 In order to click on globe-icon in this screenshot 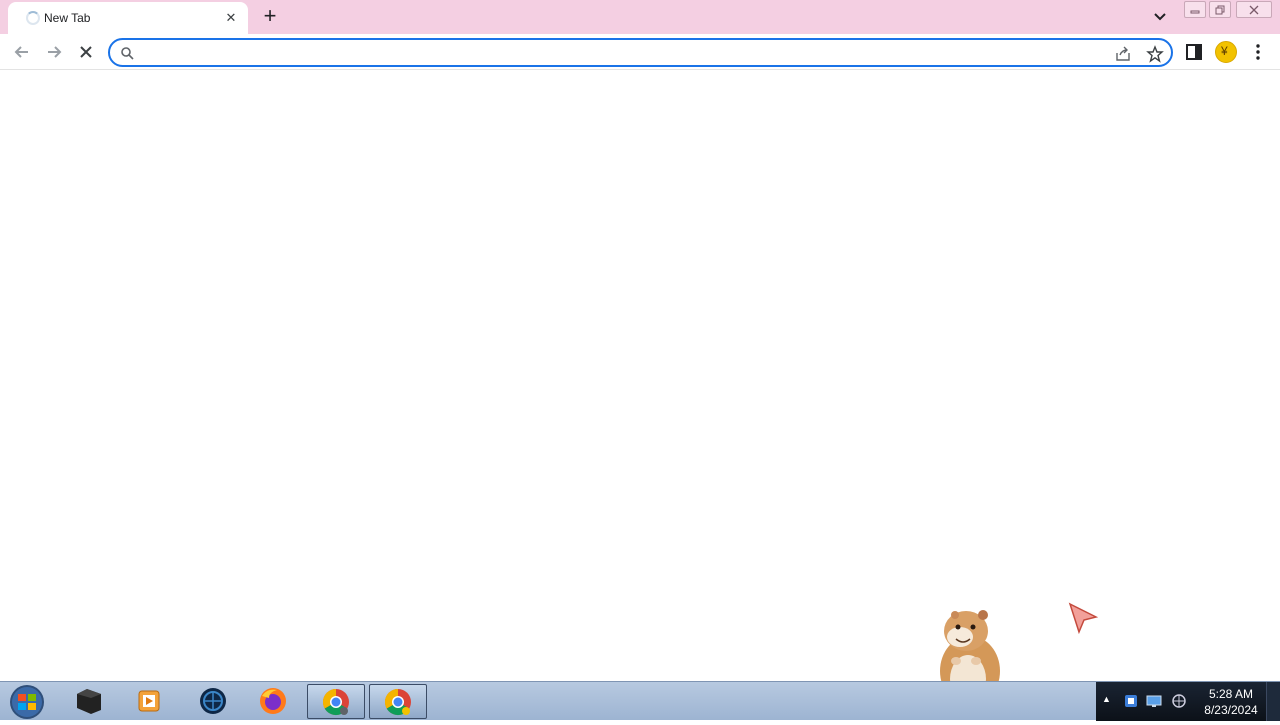, I will do `click(213, 701)`.